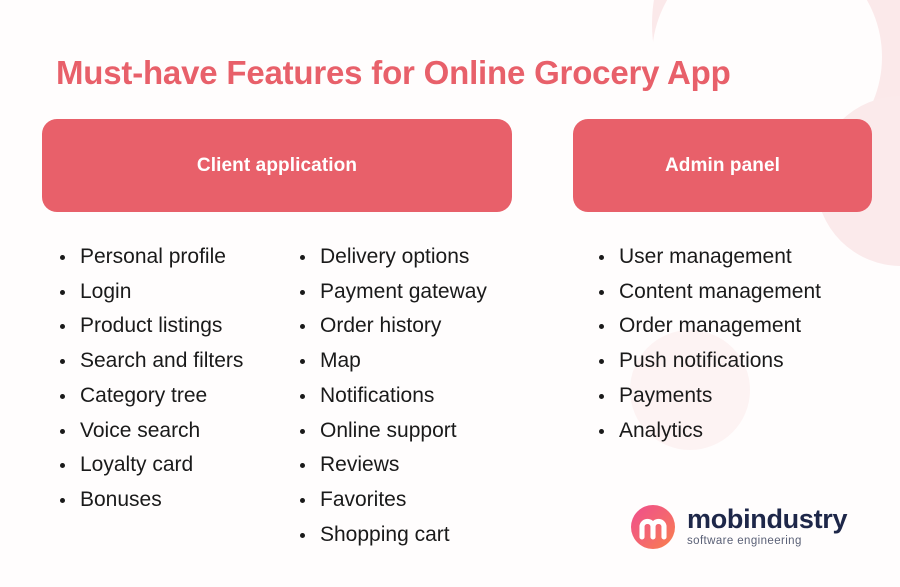  Describe the element at coordinates (150, 292) in the screenshot. I see `list-item: Login` at that location.